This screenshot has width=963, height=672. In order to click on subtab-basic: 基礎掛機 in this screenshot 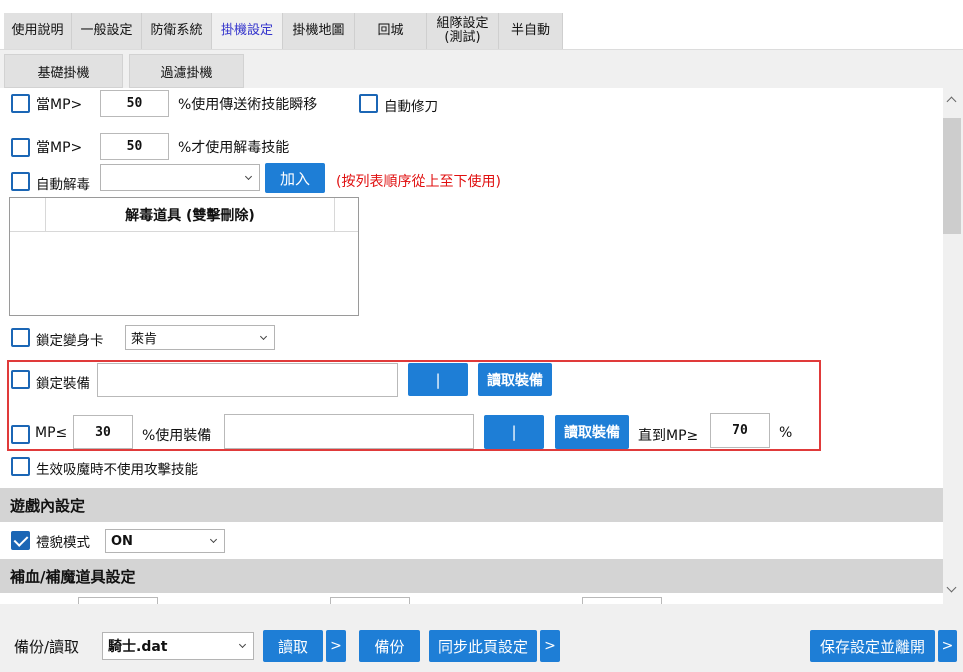, I will do `click(63, 71)`.